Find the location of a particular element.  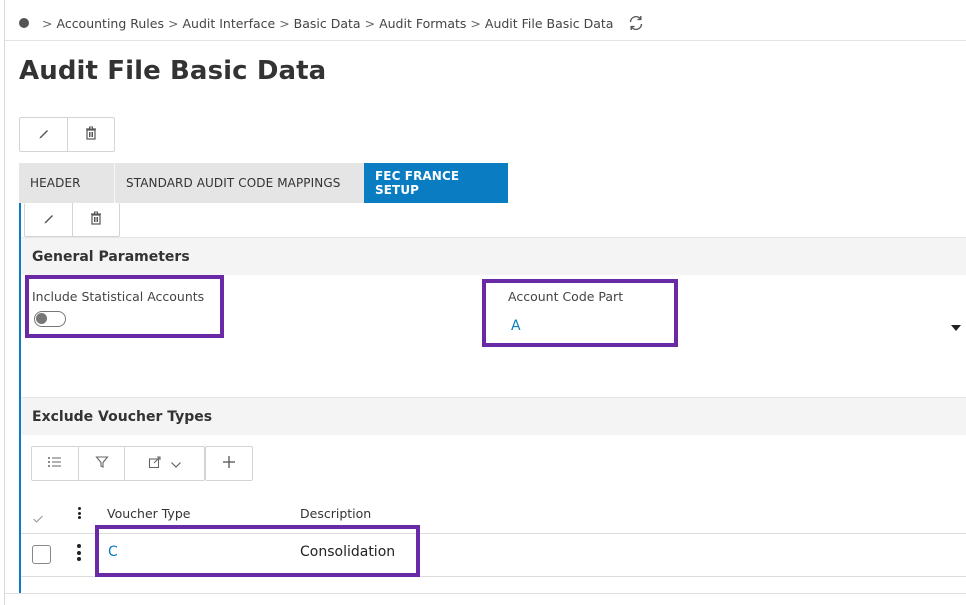

panel-edit-button is located at coordinates (48, 219).